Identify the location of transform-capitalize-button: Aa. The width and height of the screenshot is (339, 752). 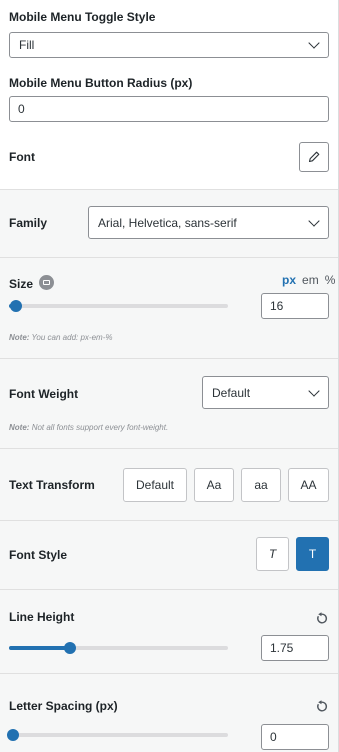
(214, 485).